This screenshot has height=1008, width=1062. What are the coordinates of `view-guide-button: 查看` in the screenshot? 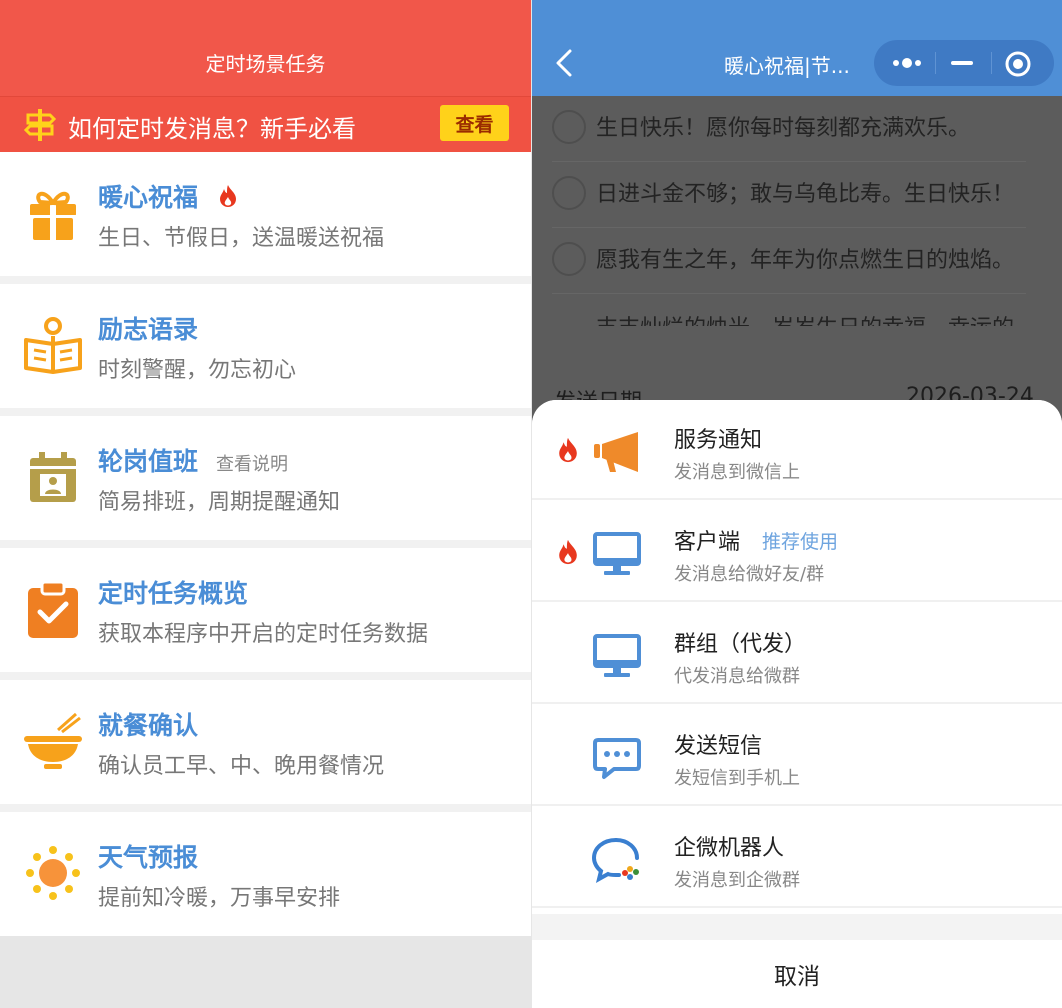 It's located at (474, 123).